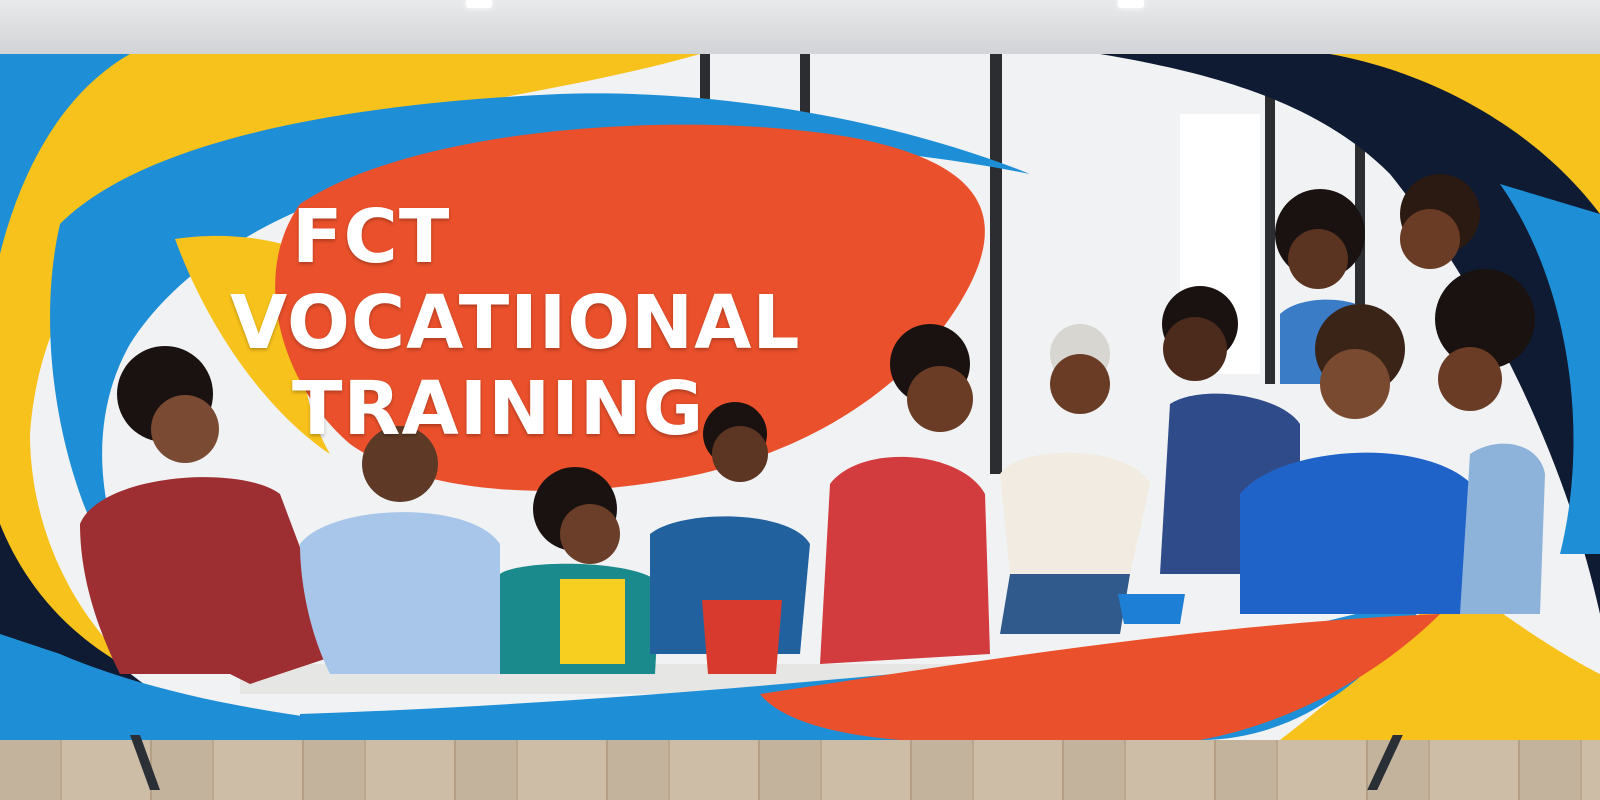  Describe the element at coordinates (1360, 533) in the screenshot. I see `person-polo` at that location.